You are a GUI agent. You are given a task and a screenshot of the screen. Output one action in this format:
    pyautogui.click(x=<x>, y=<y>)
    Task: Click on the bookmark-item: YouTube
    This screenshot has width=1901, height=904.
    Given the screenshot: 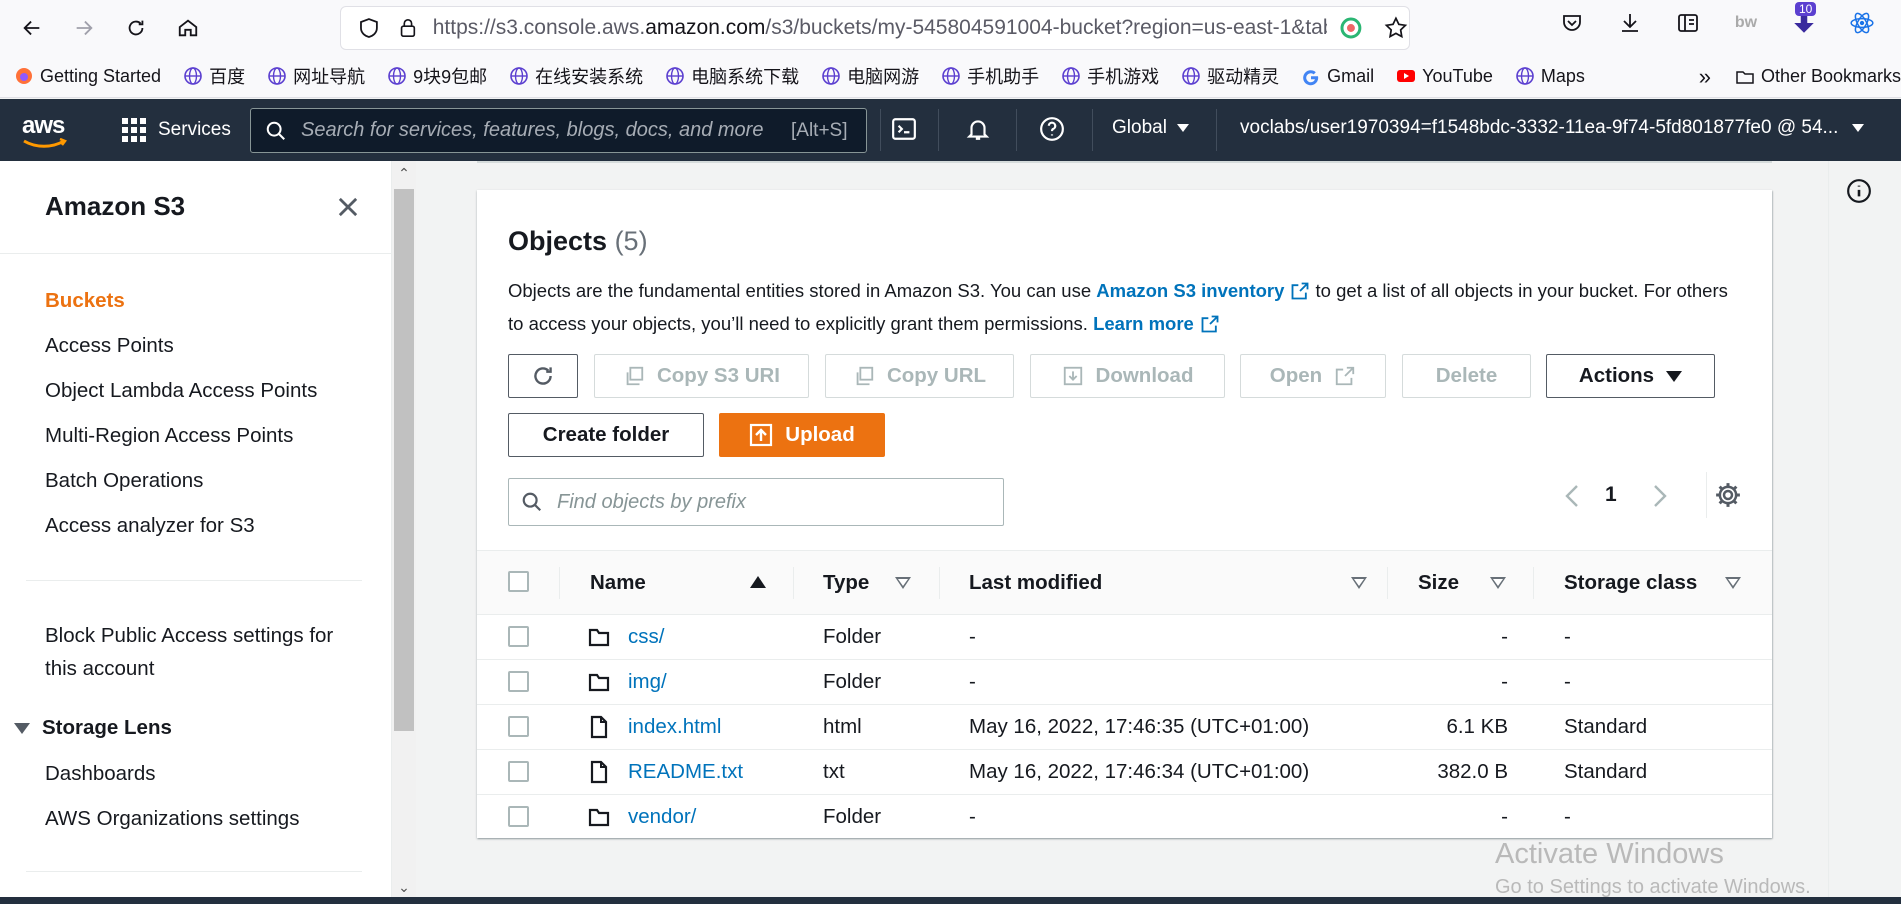 What is the action you would take?
    pyautogui.click(x=1444, y=76)
    